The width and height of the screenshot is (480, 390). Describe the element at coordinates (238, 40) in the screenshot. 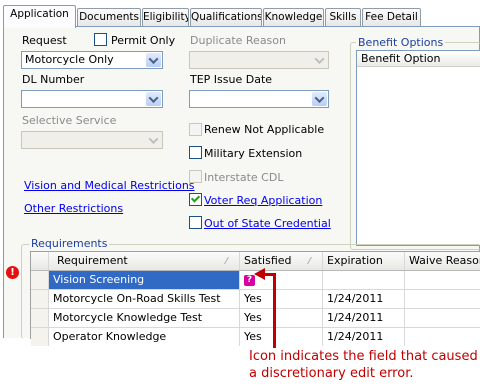

I see `duplicate-reason-label: Duplicate Reason` at that location.